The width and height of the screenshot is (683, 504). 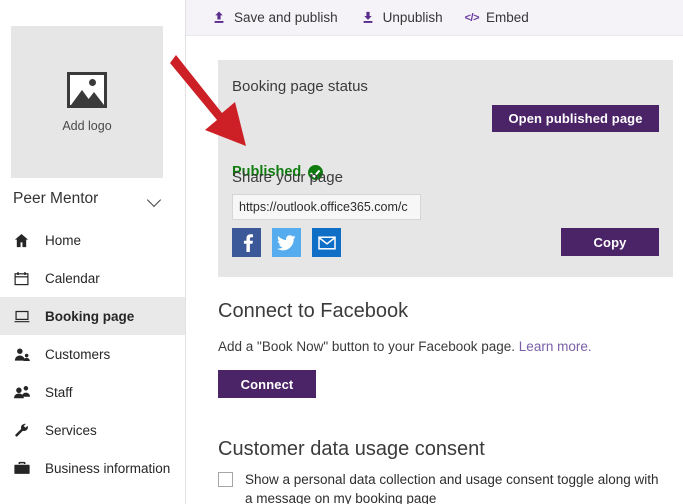 I want to click on sidebar-item-label: Booking page, so click(x=90, y=316).